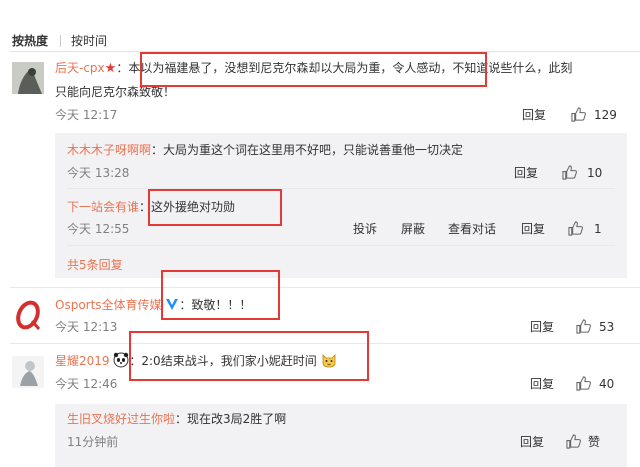 The width and height of the screenshot is (640, 467). What do you see at coordinates (95, 265) in the screenshot?
I see `view-more-replies-link: 共5条回复` at bounding box center [95, 265].